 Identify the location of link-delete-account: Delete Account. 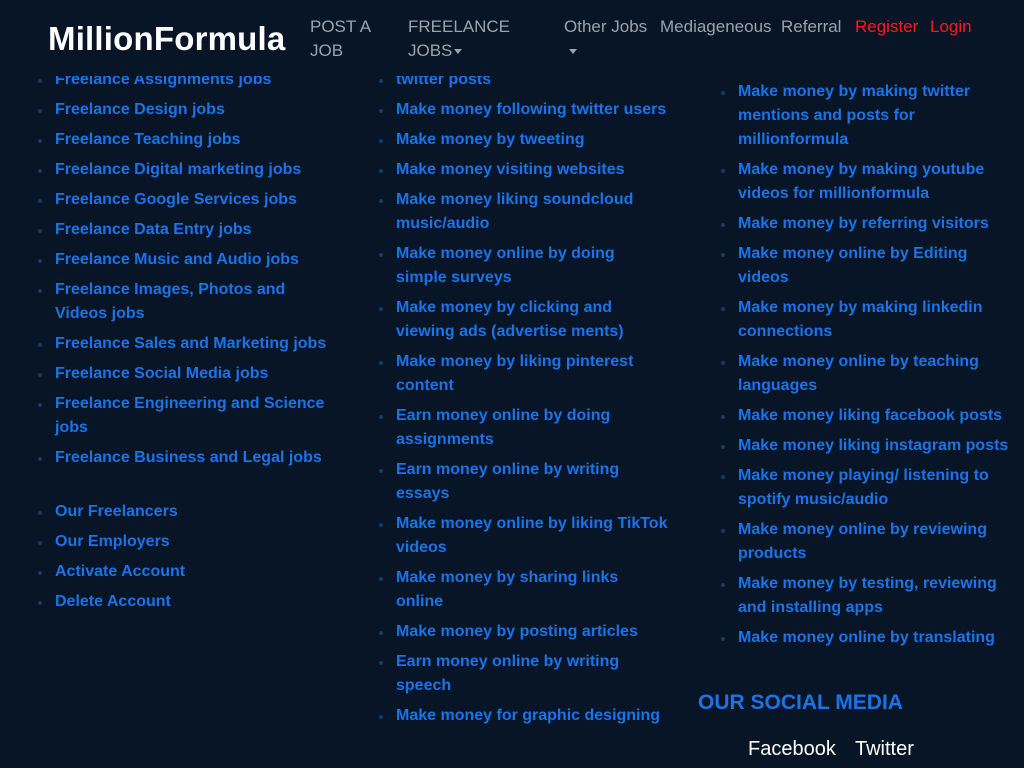
(188, 602).